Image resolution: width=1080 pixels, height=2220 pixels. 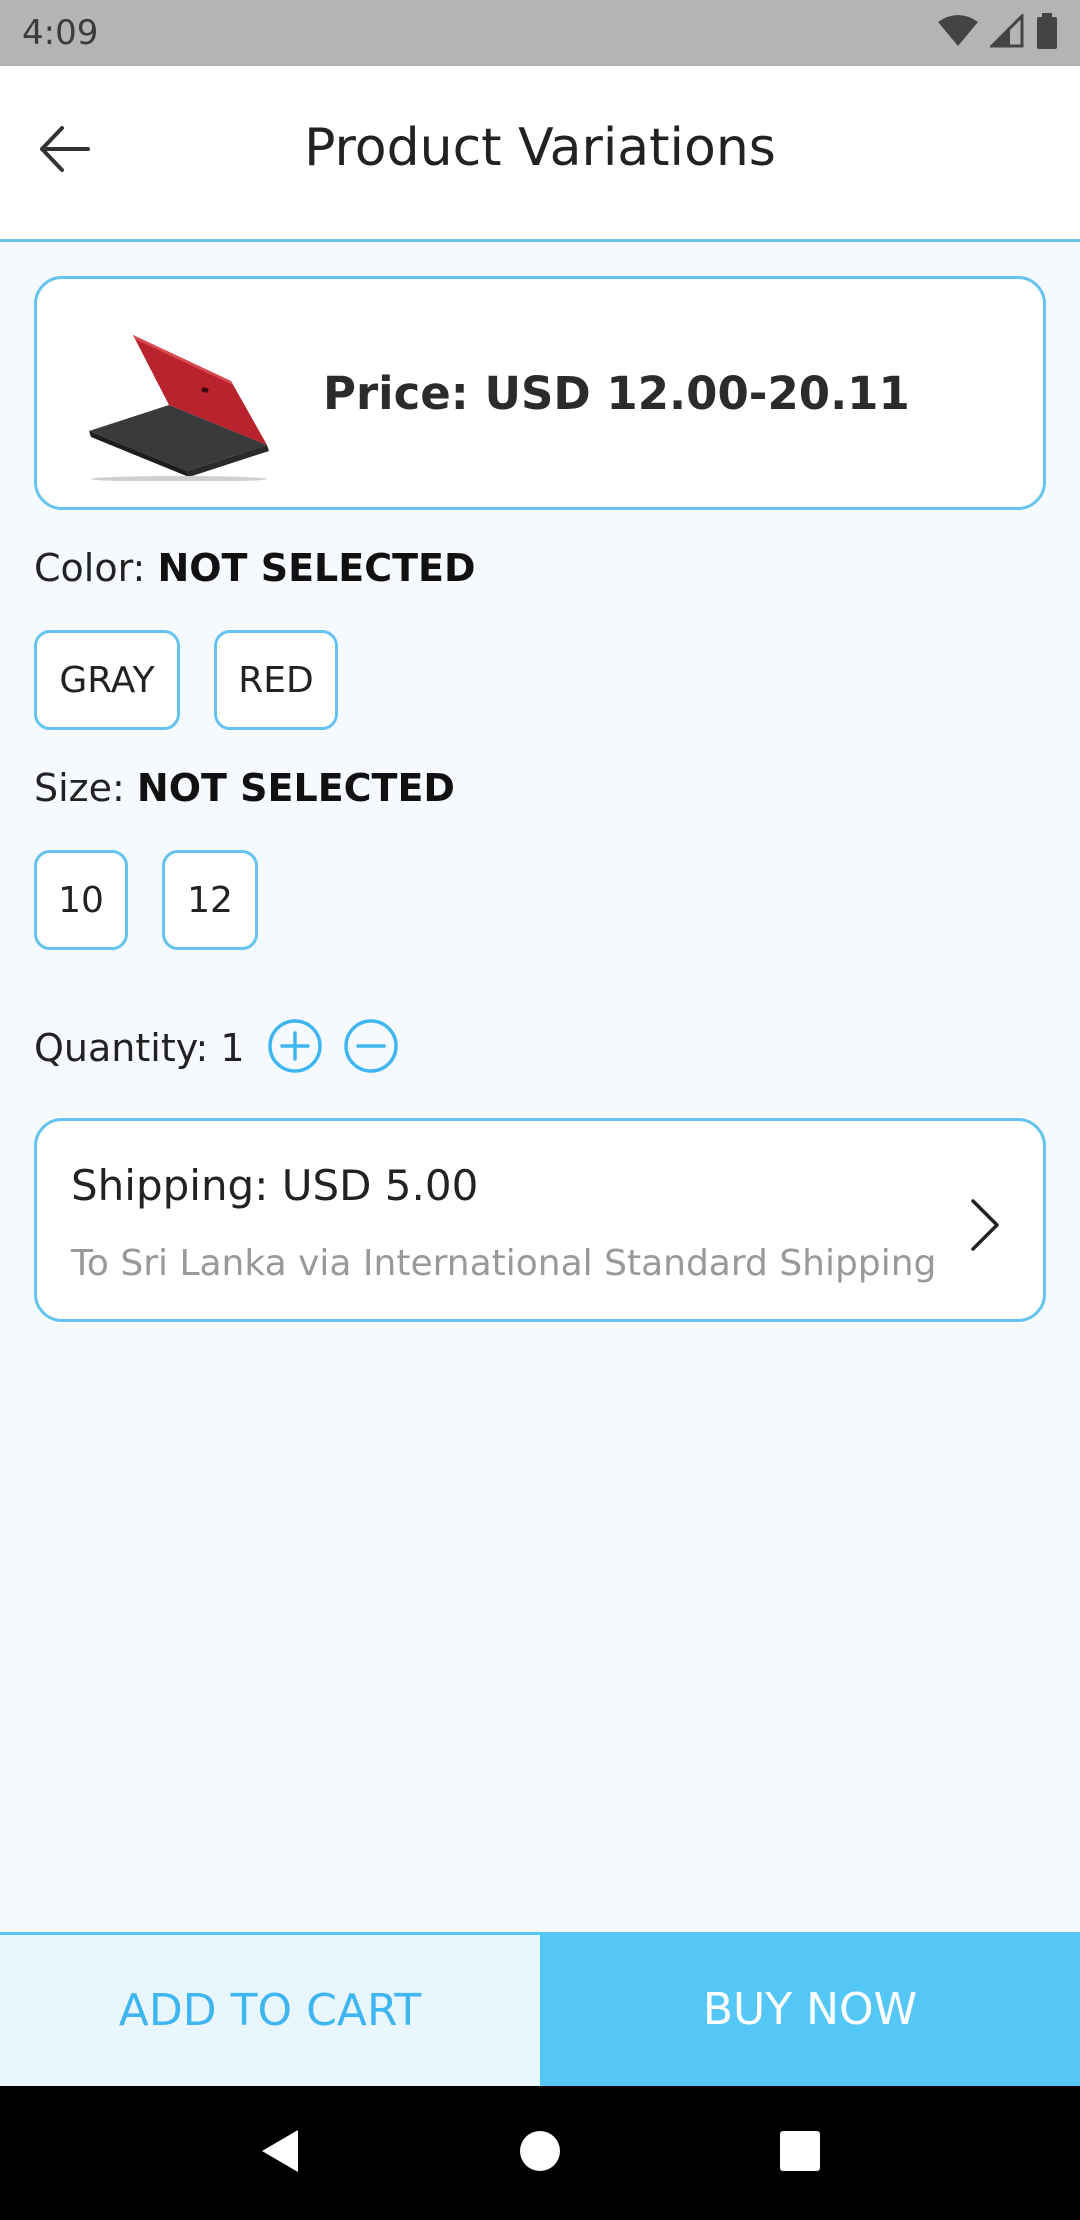 I want to click on add-to-cart-button: ADD TO CART, so click(x=270, y=2009).